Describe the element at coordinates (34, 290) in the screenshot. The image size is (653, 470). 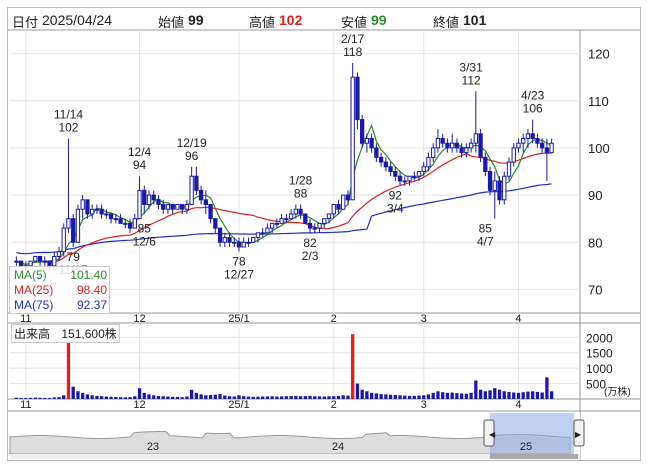
I see `ma25-label: MA(25)` at that location.